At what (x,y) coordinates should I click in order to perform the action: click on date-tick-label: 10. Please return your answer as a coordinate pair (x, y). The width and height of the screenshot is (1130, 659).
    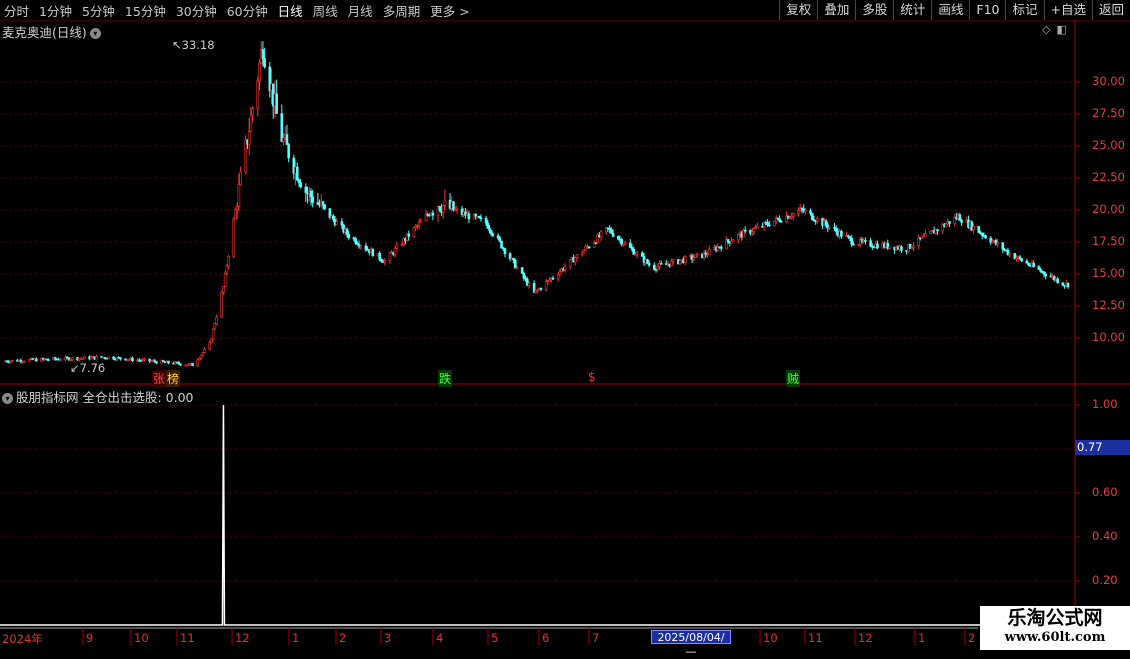
    Looking at the image, I should click on (770, 638).